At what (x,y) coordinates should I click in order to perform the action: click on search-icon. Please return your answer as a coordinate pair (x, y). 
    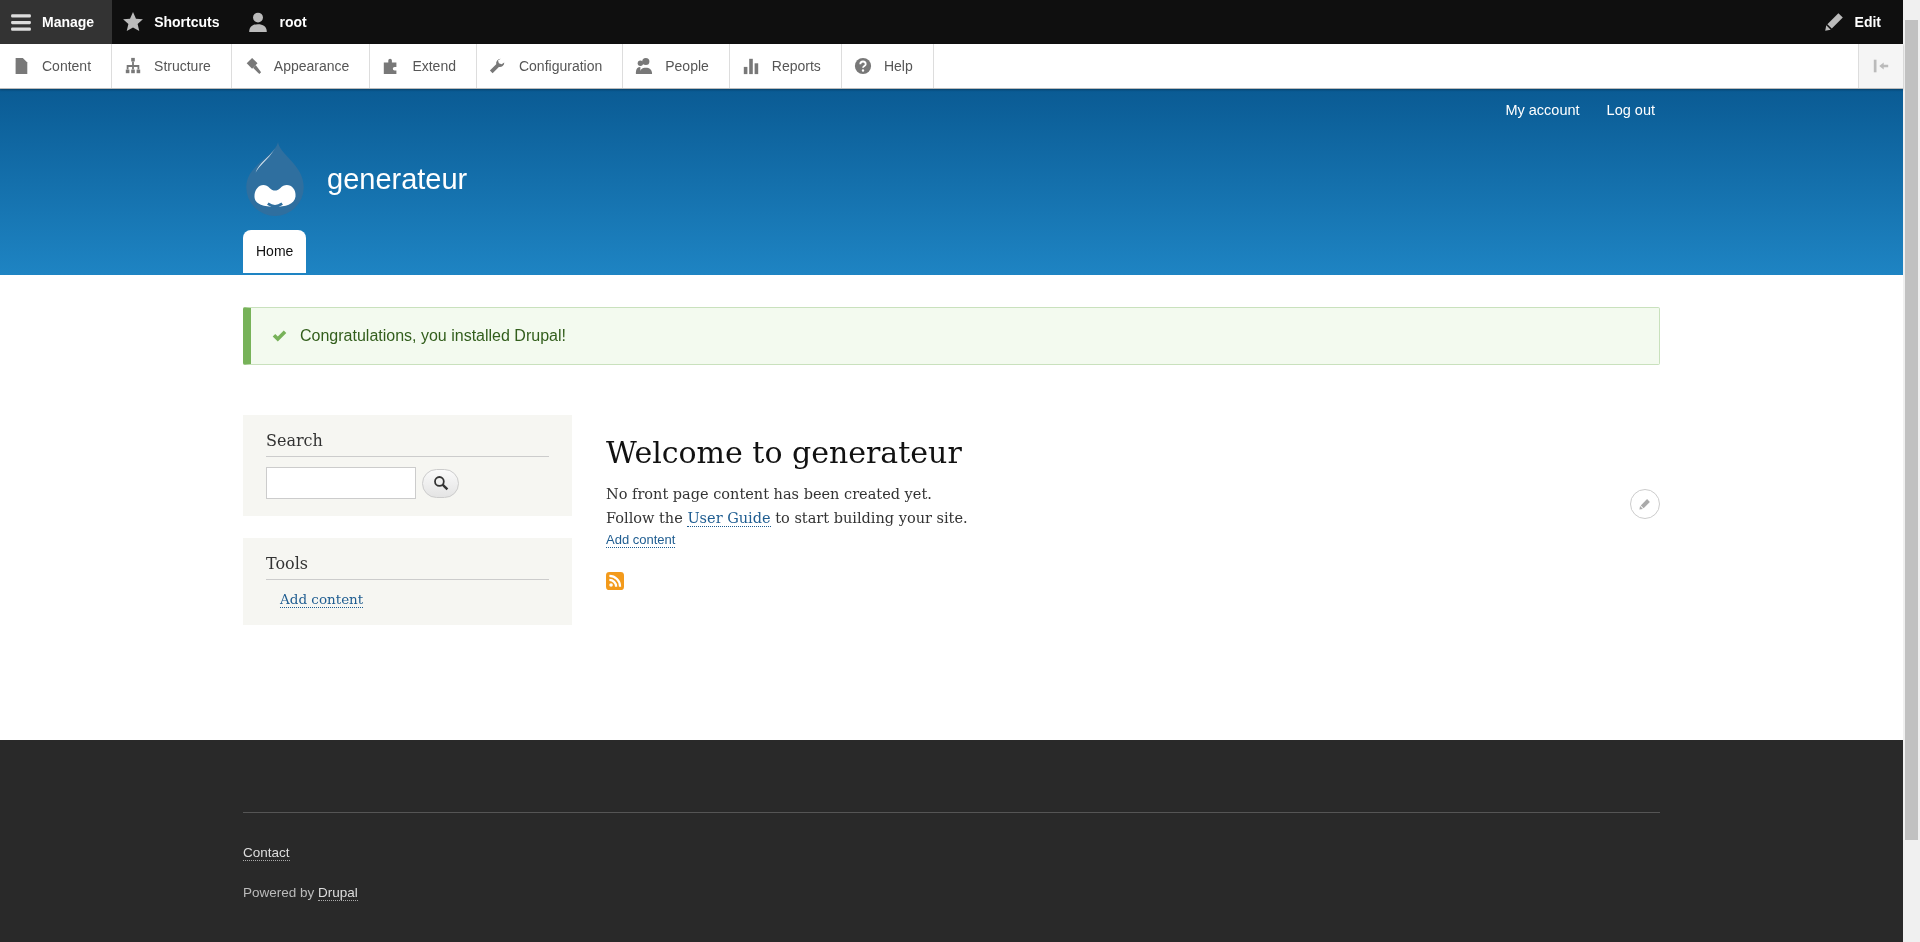
    Looking at the image, I should click on (440, 483).